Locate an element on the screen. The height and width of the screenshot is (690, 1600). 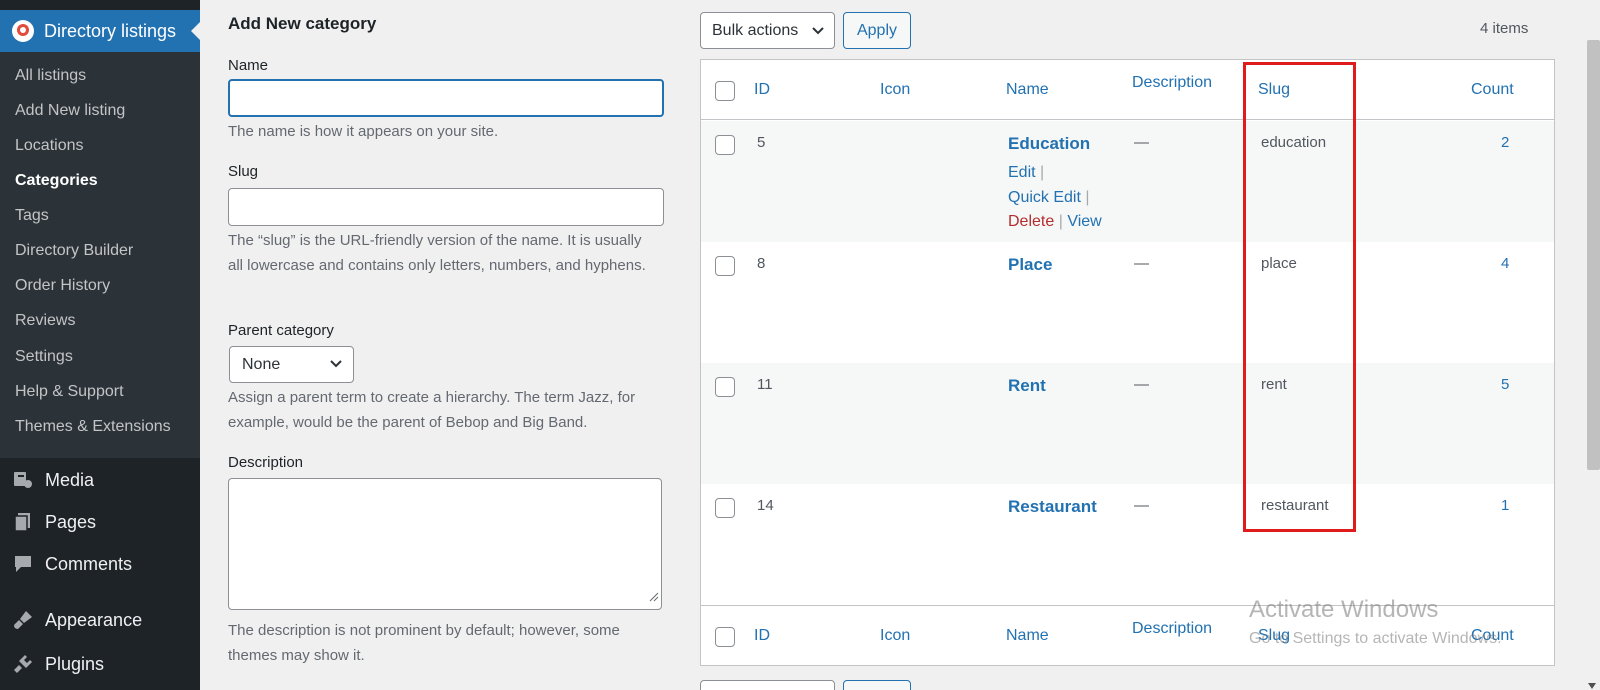
sidebar-item-comments: Comments is located at coordinates (100, 564).